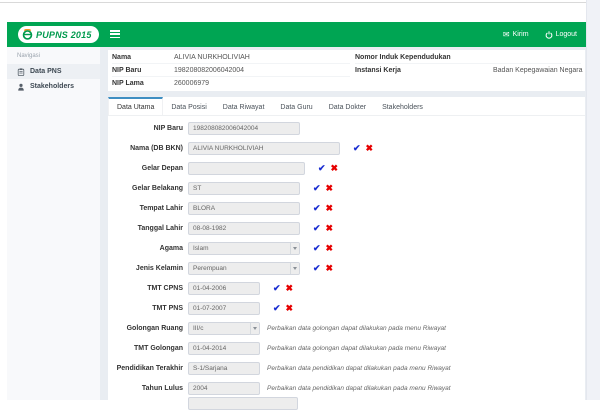 Image resolution: width=600 pixels, height=413 pixels. I want to click on tab-data-dokter: Data Dokter, so click(347, 106).